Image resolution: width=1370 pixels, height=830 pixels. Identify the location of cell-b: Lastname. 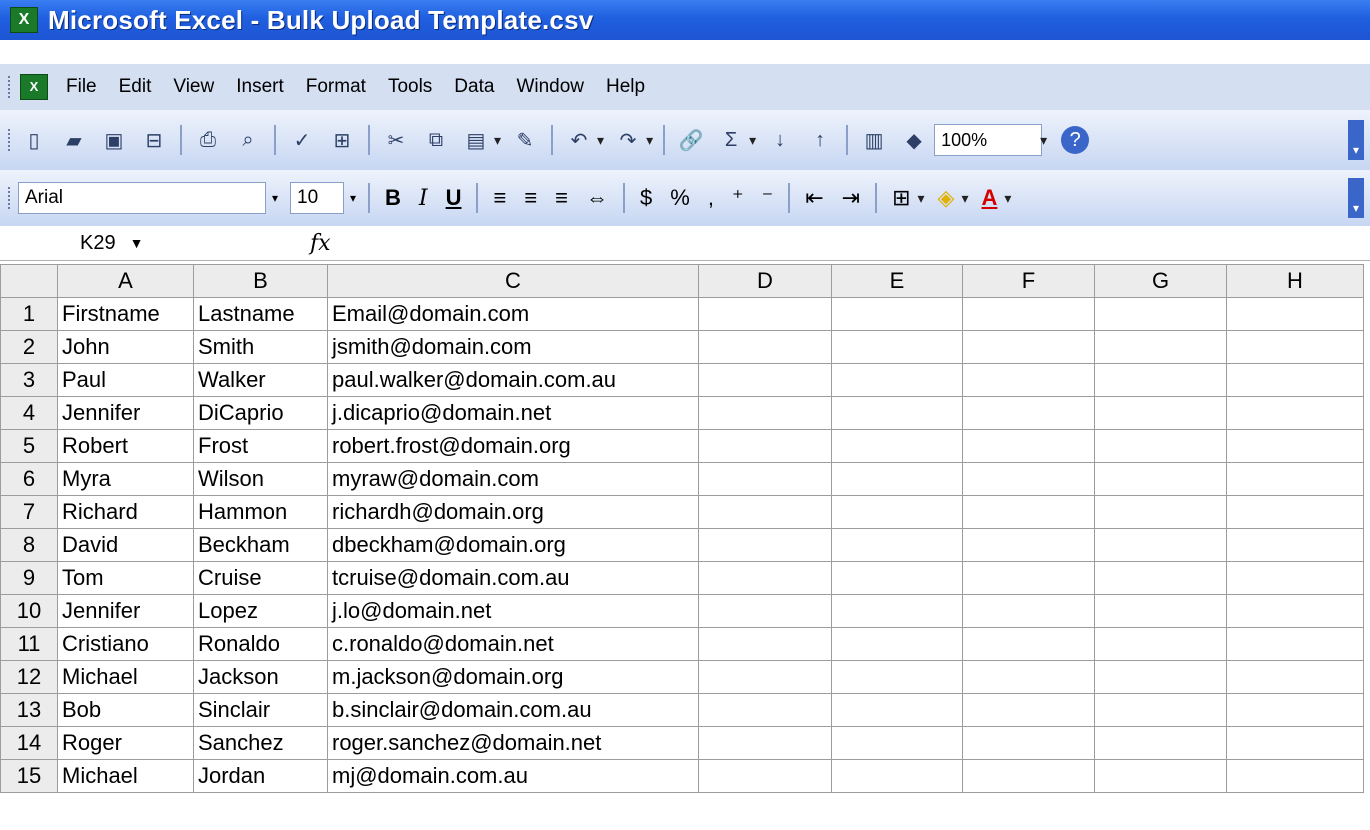
(260, 314).